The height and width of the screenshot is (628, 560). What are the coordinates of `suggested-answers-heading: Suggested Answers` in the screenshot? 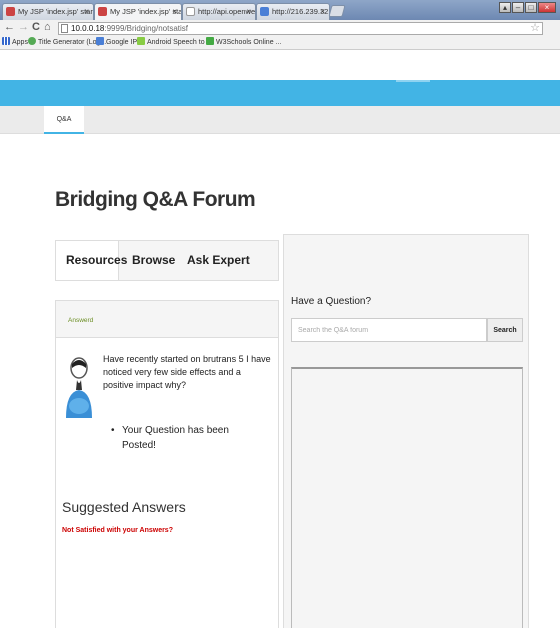 It's located at (124, 507).